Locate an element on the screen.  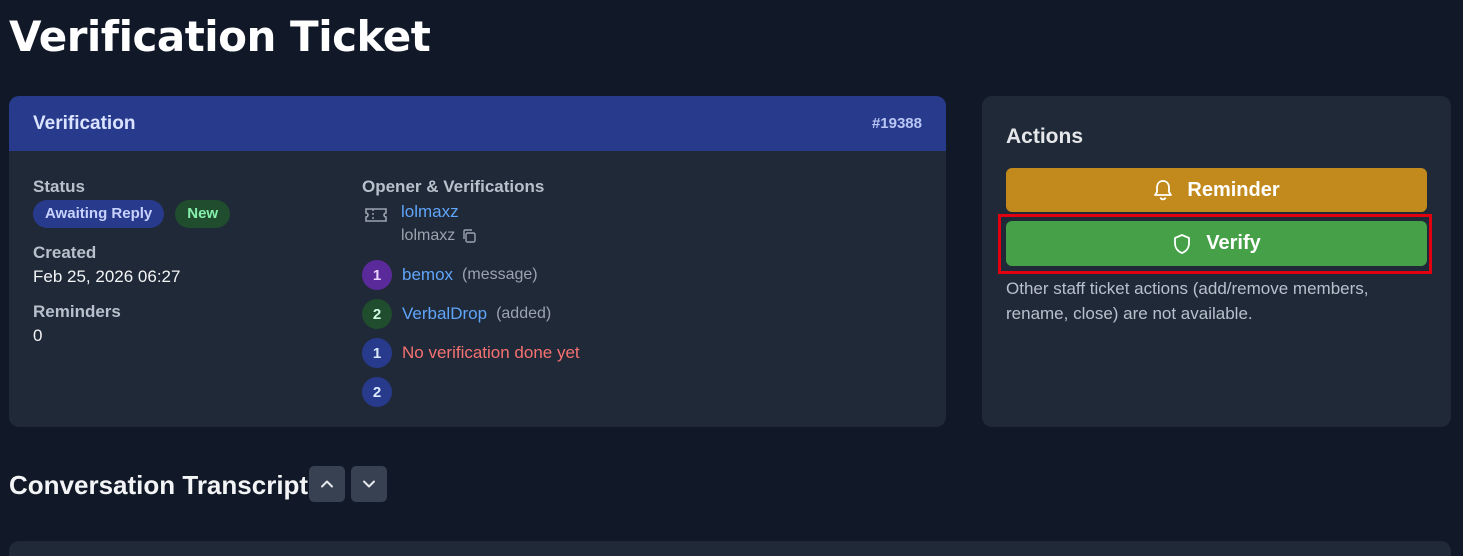
verification-note: (added) is located at coordinates (524, 313).